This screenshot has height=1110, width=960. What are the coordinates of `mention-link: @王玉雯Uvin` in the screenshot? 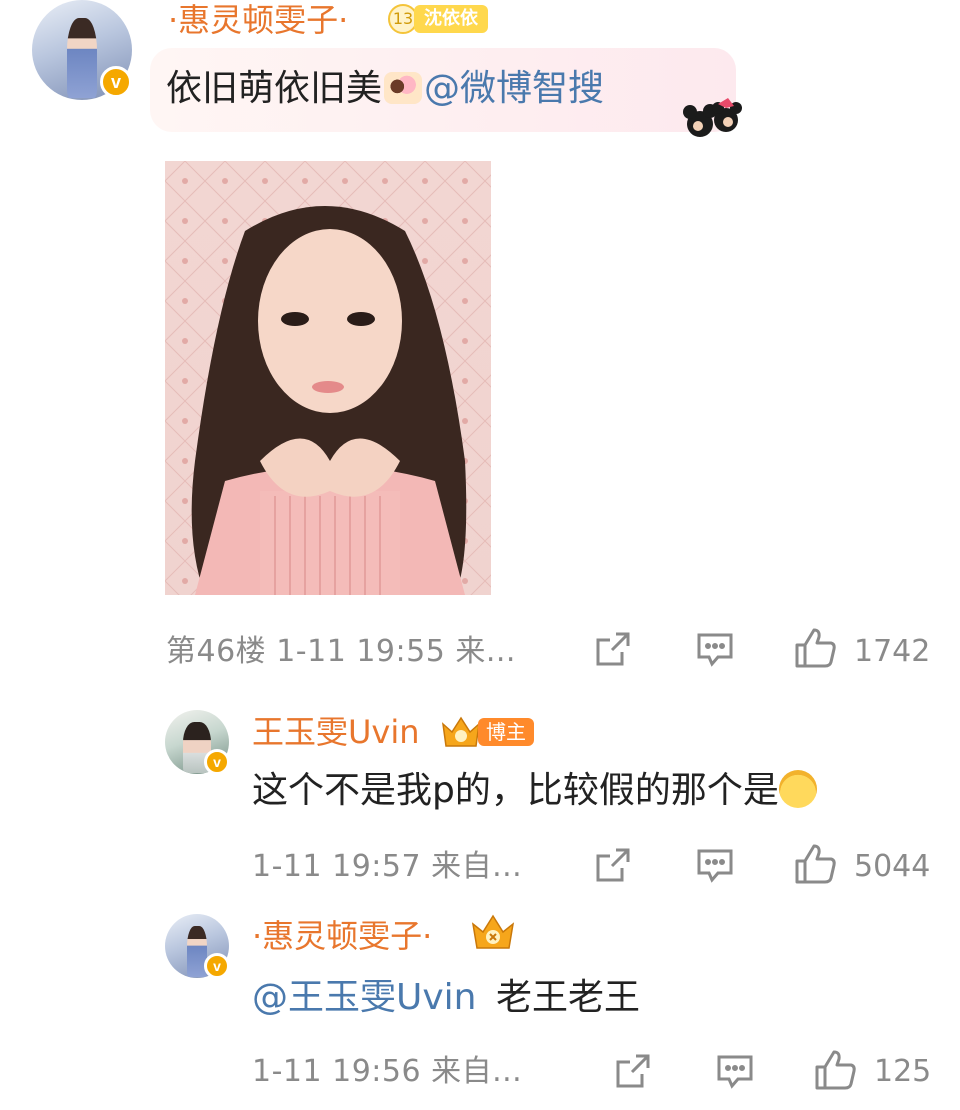 It's located at (364, 997).